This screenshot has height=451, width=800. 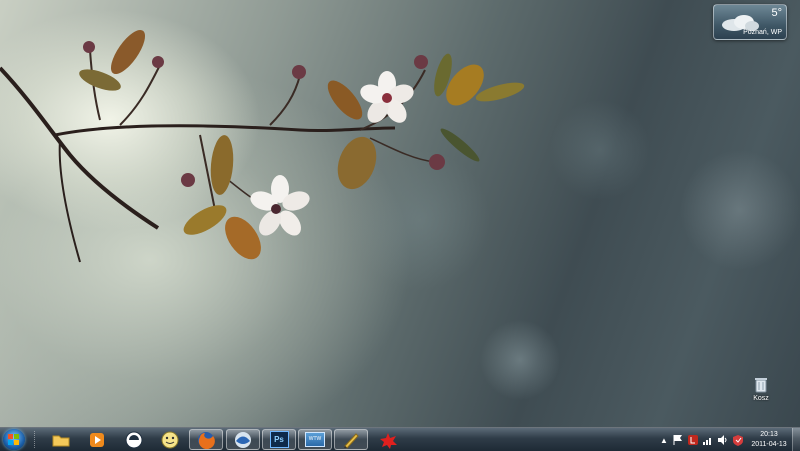 I want to click on taskbar-explorer, so click(x=61, y=439).